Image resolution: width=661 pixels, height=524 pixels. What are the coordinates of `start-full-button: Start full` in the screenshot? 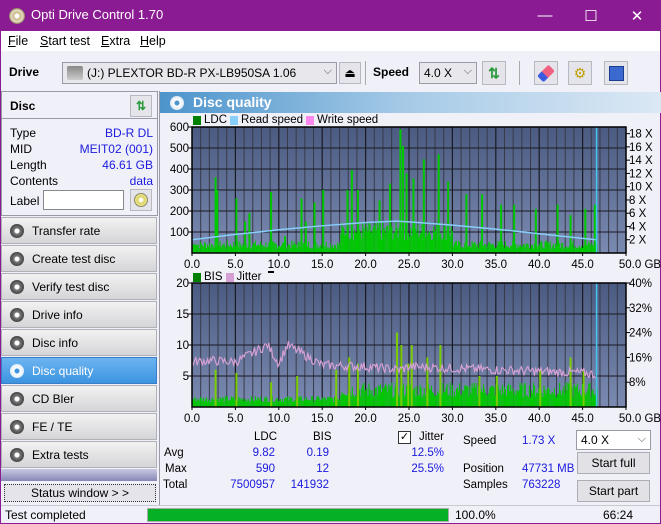 It's located at (613, 463).